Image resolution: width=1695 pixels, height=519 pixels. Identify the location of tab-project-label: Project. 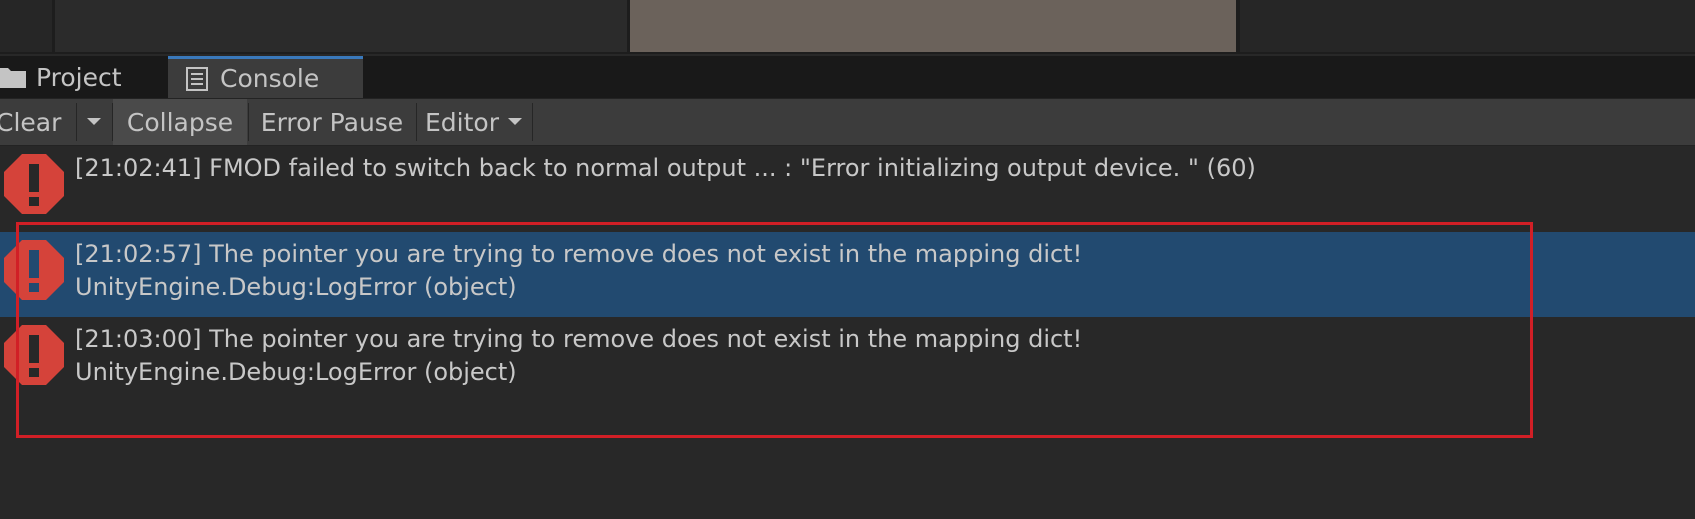
(79, 77).